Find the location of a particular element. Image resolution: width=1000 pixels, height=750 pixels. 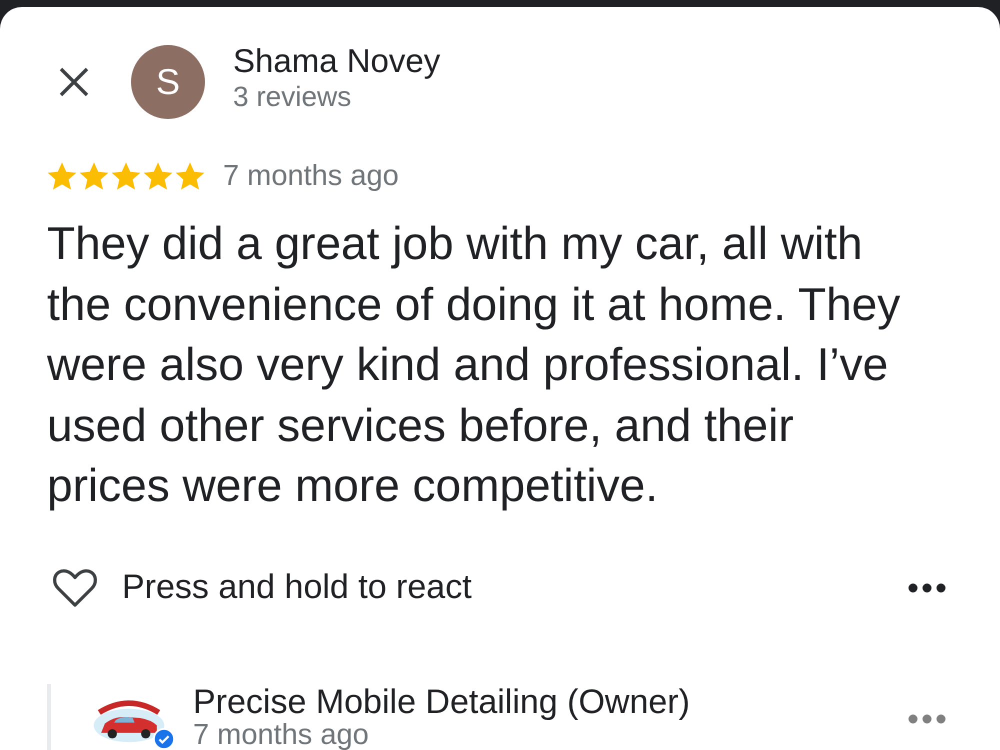

review-time: 7 months ago is located at coordinates (311, 176).